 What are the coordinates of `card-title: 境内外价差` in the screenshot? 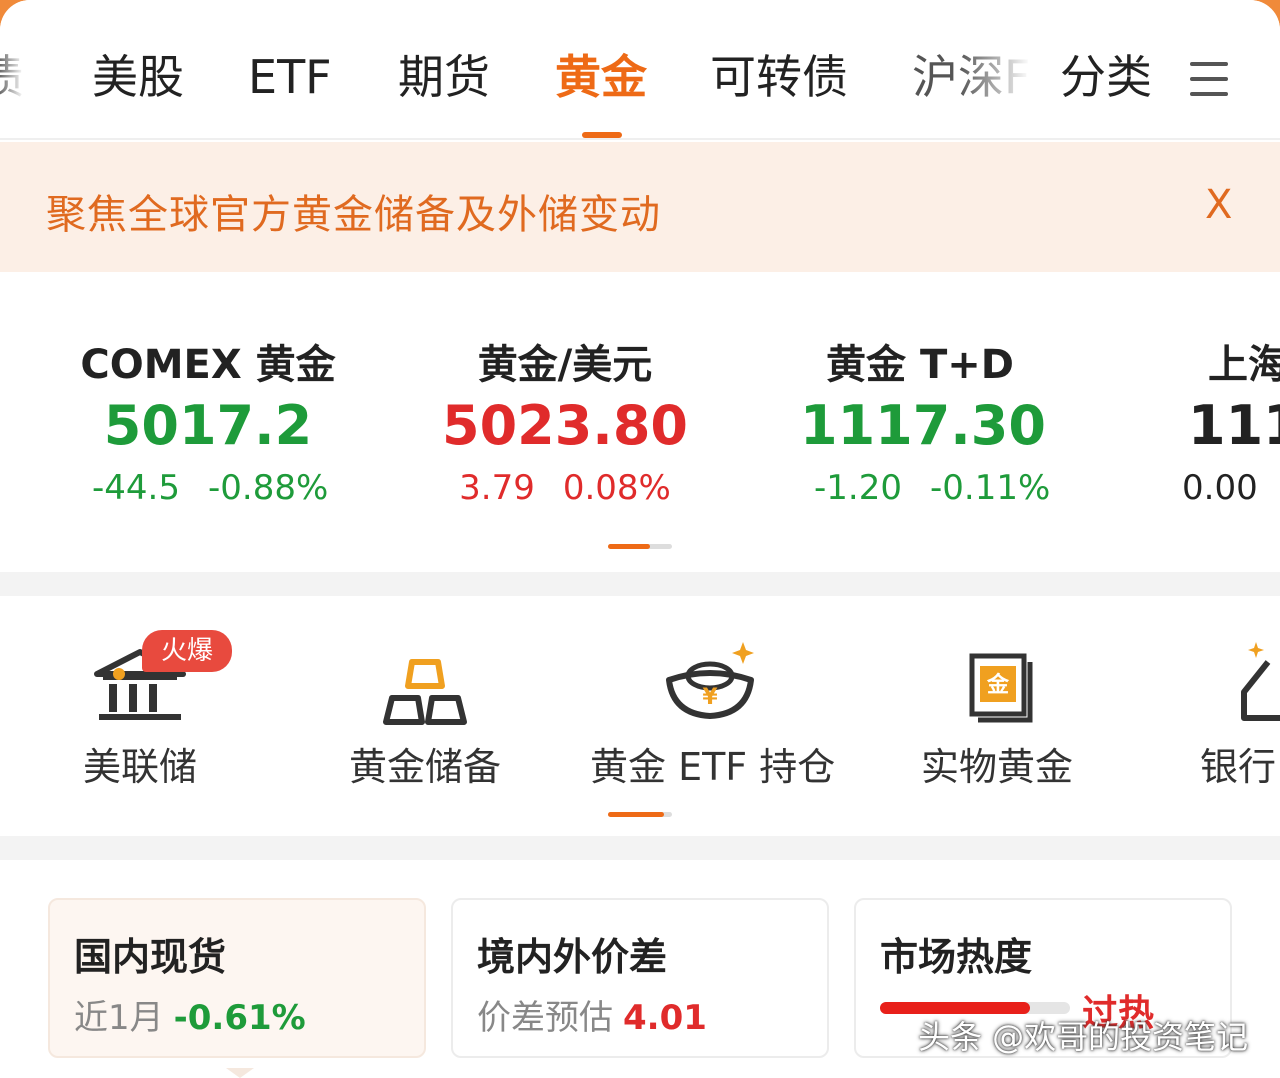 It's located at (572, 957).